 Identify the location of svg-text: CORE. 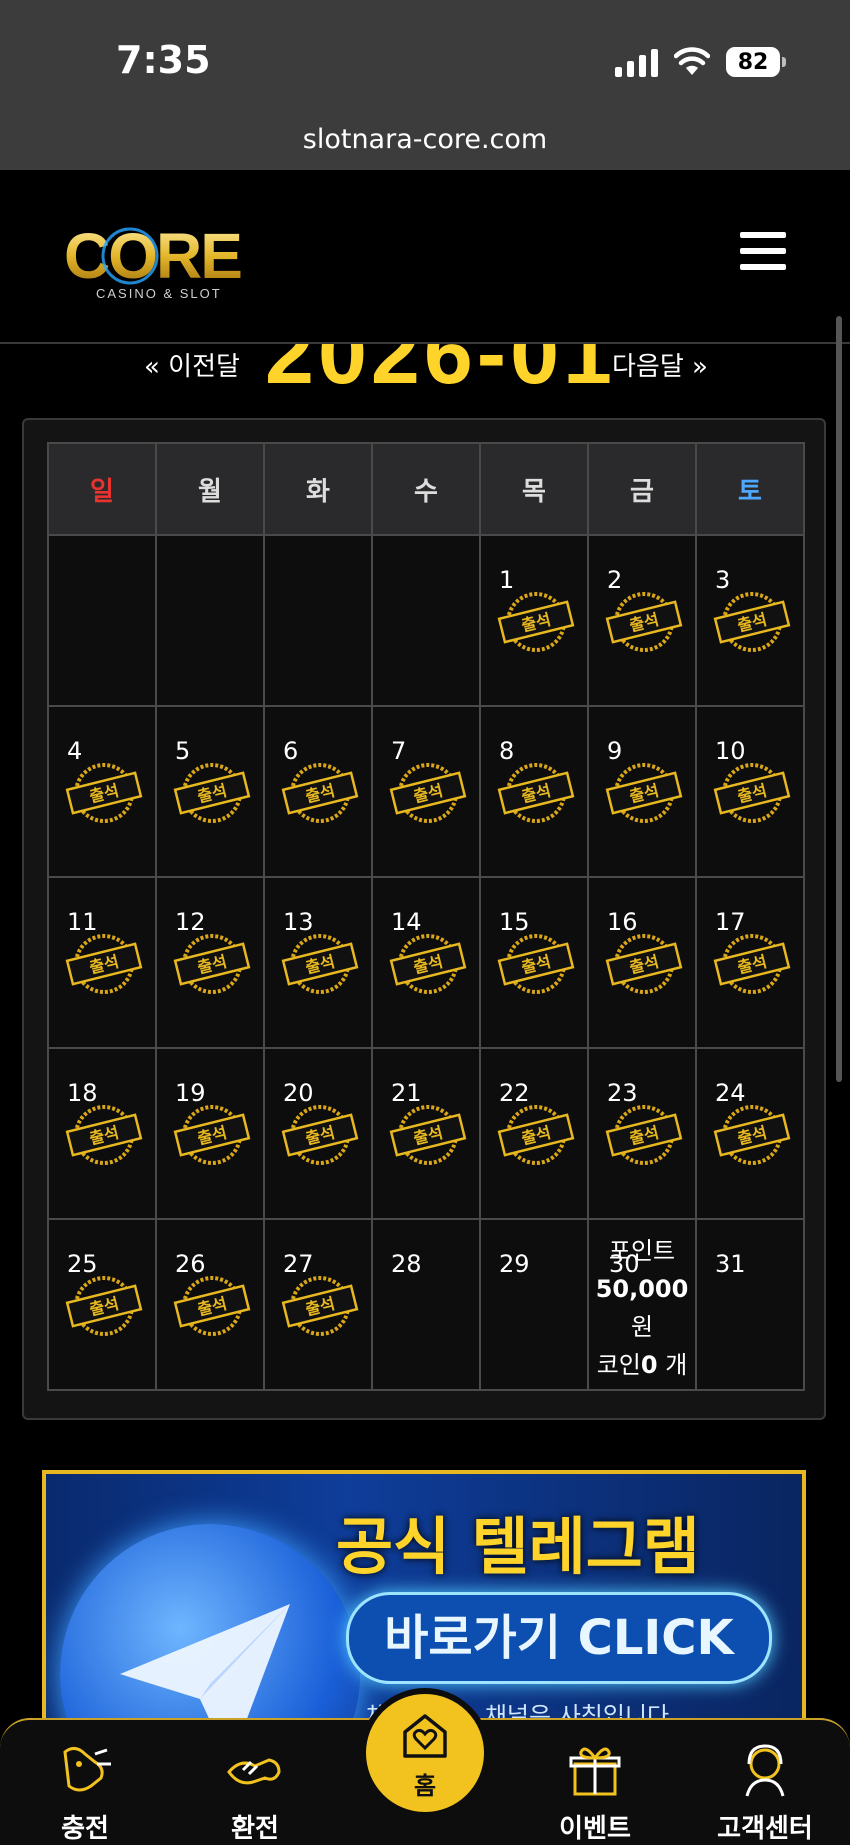
(152, 256).